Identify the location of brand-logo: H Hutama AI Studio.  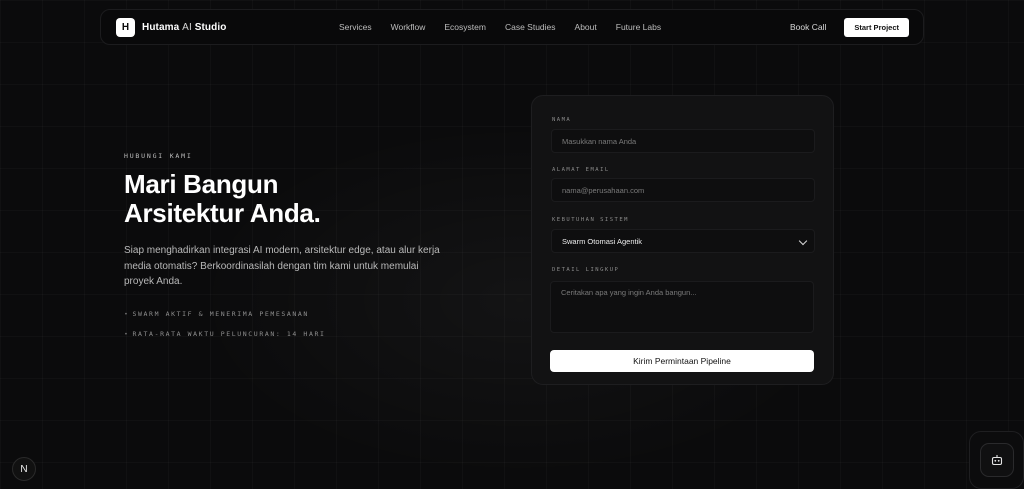
(171, 27).